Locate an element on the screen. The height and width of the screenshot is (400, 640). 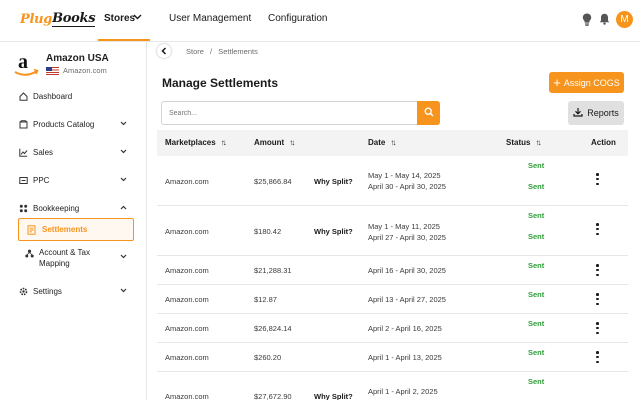
back-button is located at coordinates (164, 51).